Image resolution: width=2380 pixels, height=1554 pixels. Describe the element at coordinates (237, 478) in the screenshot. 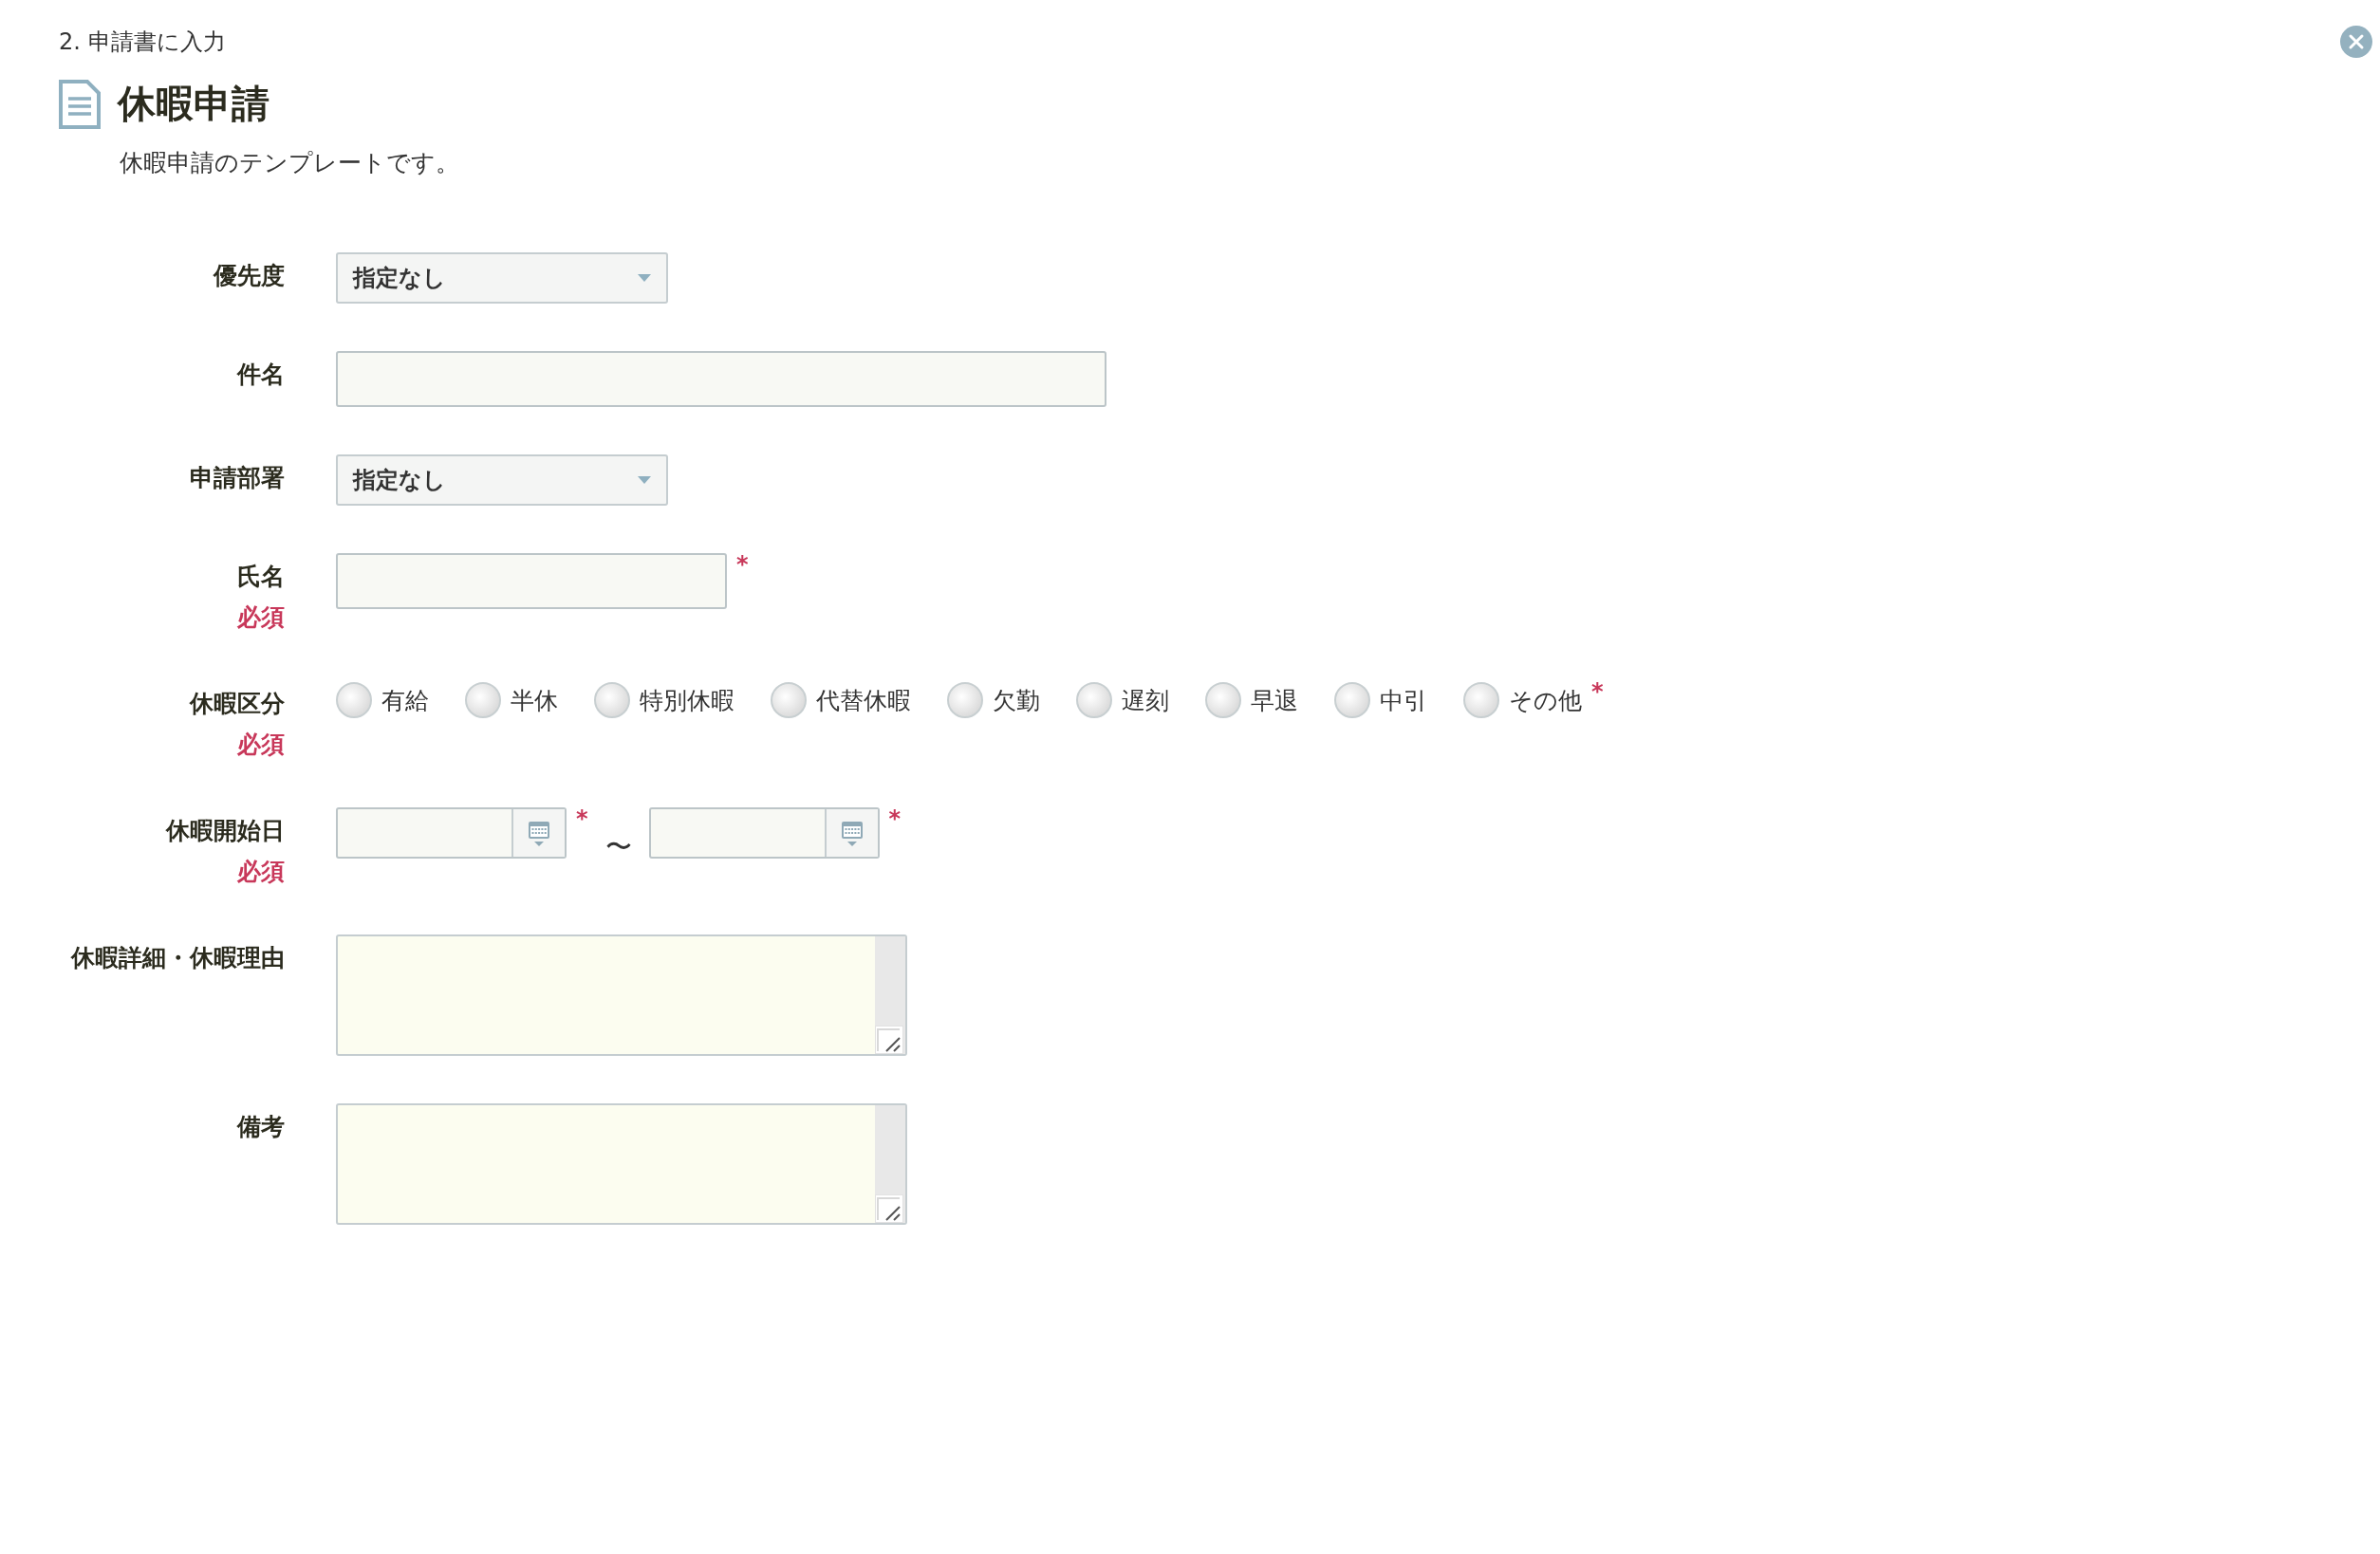

I see `field-label: 申請部署` at that location.